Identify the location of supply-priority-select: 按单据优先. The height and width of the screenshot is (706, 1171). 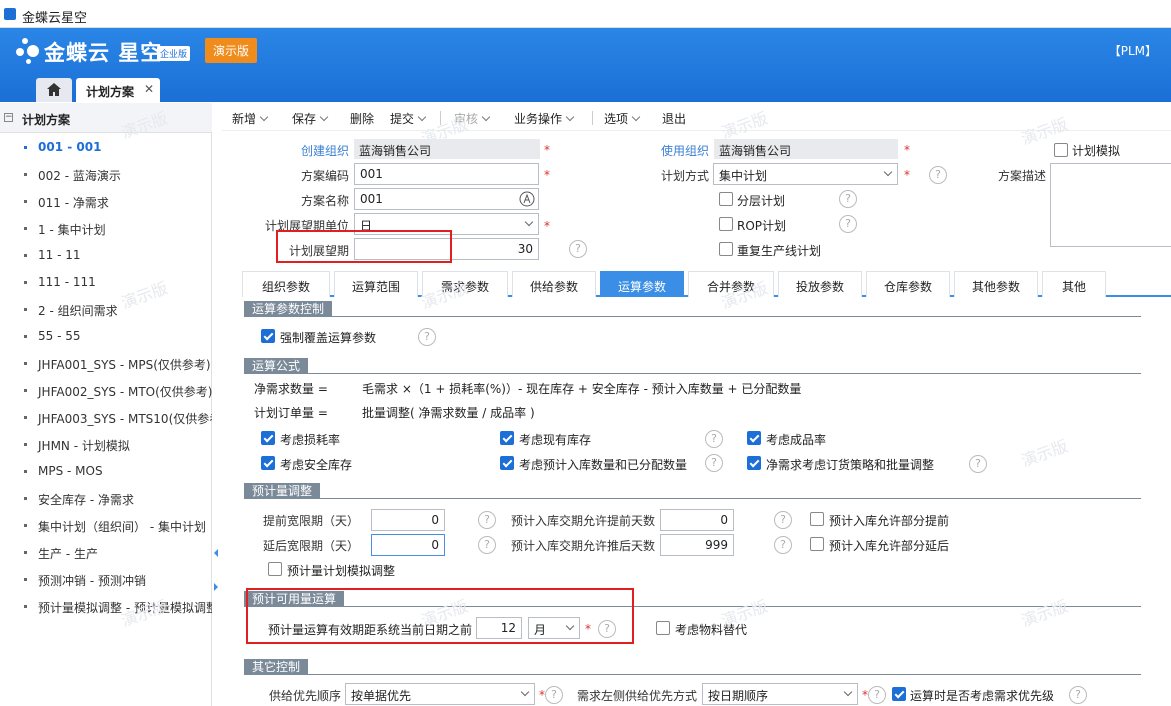
(440, 694).